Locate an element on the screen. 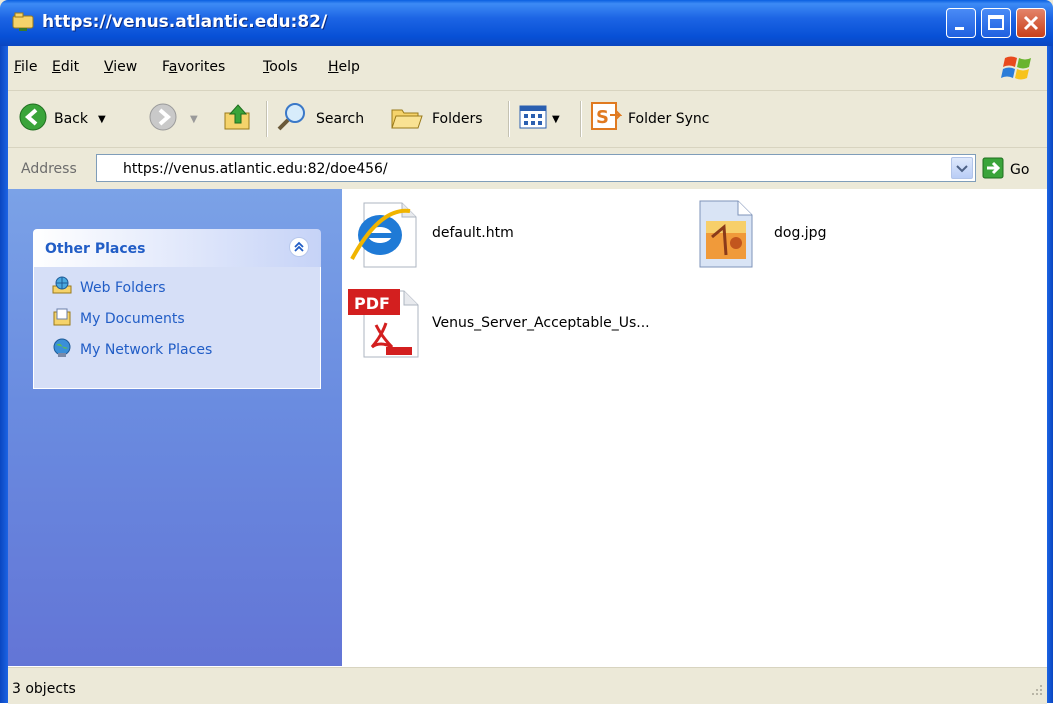 The width and height of the screenshot is (1053, 704). address-label: Address is located at coordinates (49, 169).